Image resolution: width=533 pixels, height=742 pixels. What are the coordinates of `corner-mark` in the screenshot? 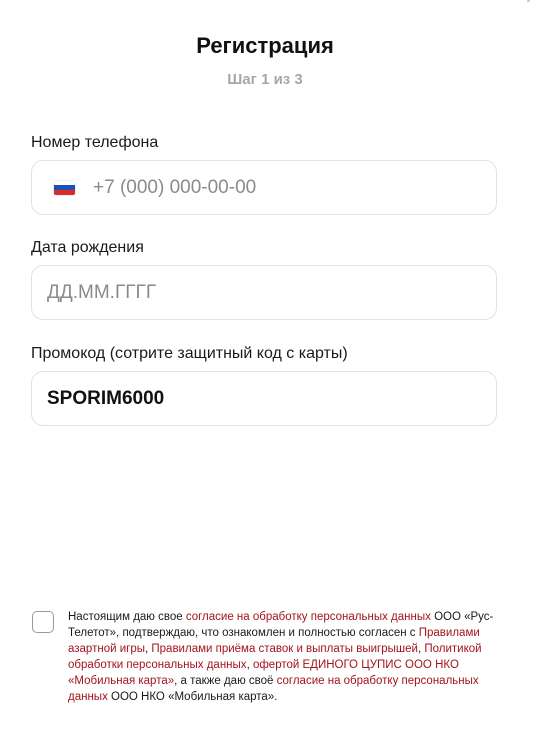 It's located at (528, 1).